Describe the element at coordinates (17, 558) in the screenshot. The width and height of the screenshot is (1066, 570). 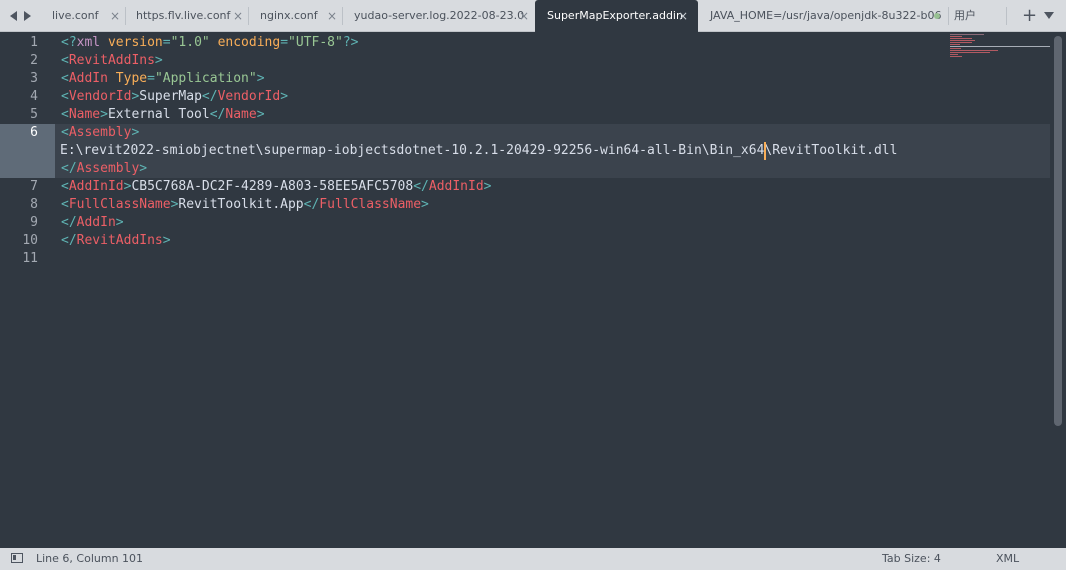
I see `panel-icon` at that location.